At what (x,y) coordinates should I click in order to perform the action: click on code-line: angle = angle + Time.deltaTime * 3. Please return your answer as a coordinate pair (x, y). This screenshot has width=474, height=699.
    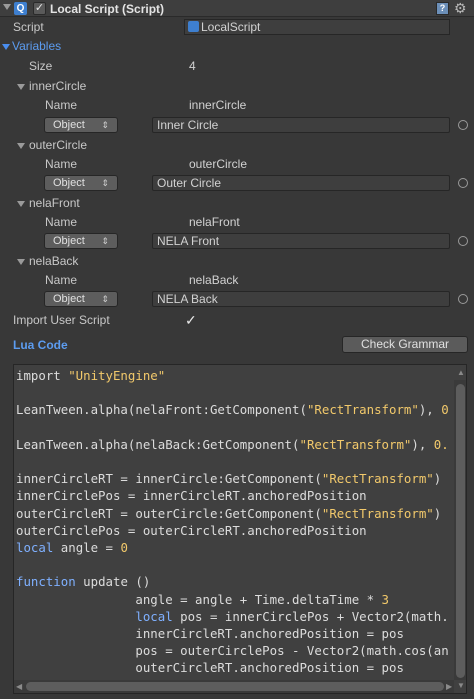
    Looking at the image, I should click on (202, 599).